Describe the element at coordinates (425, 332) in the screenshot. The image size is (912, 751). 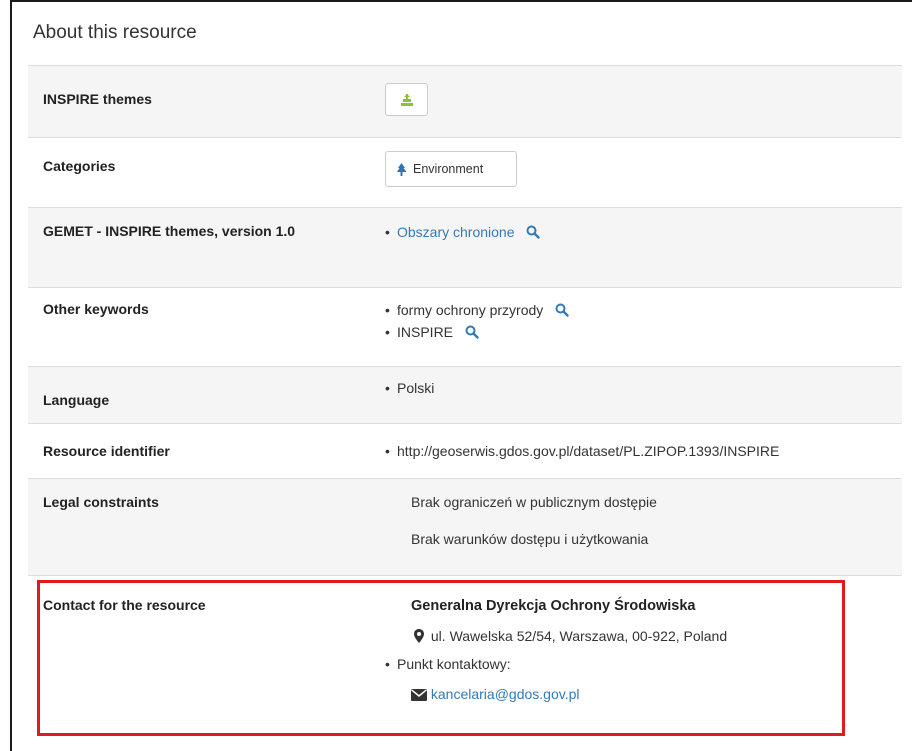
I see `keyword-text: INSPIRE` at that location.